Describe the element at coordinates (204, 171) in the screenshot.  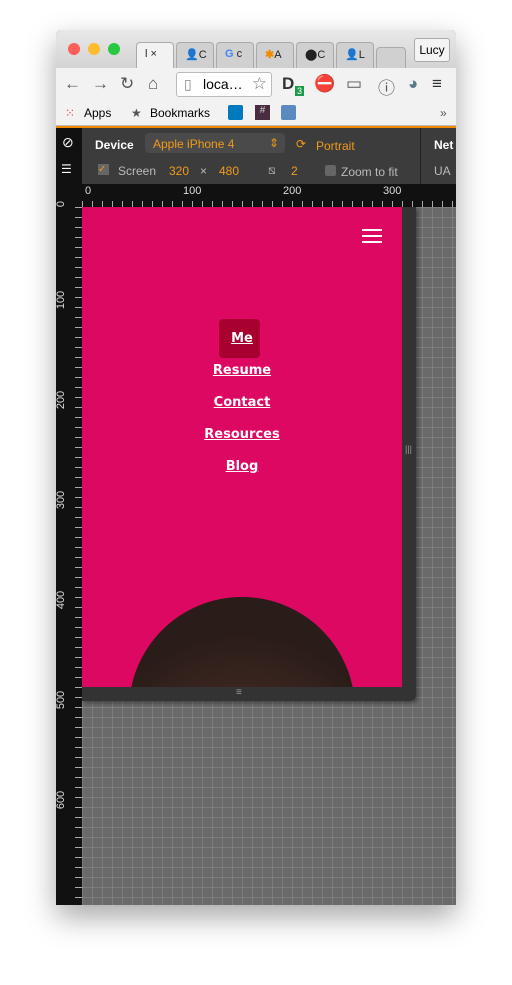
I see `times-sign: ×` at that location.